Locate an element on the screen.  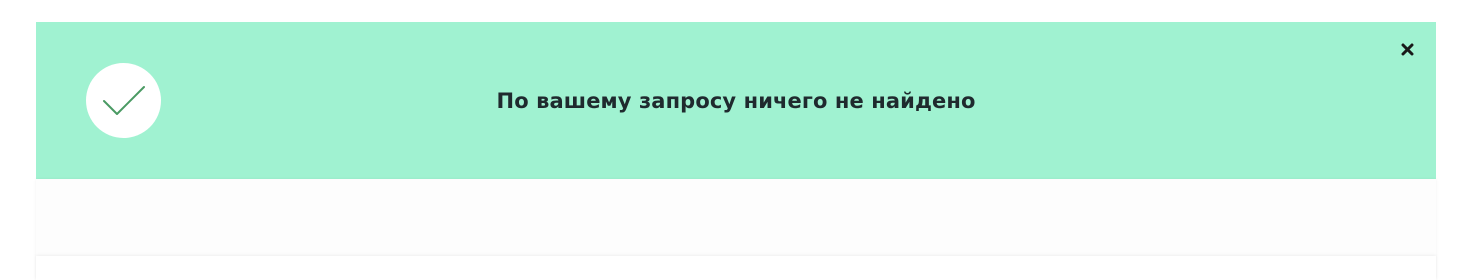
notice-message: По вашему запросу ничего не найдено is located at coordinates (736, 100).